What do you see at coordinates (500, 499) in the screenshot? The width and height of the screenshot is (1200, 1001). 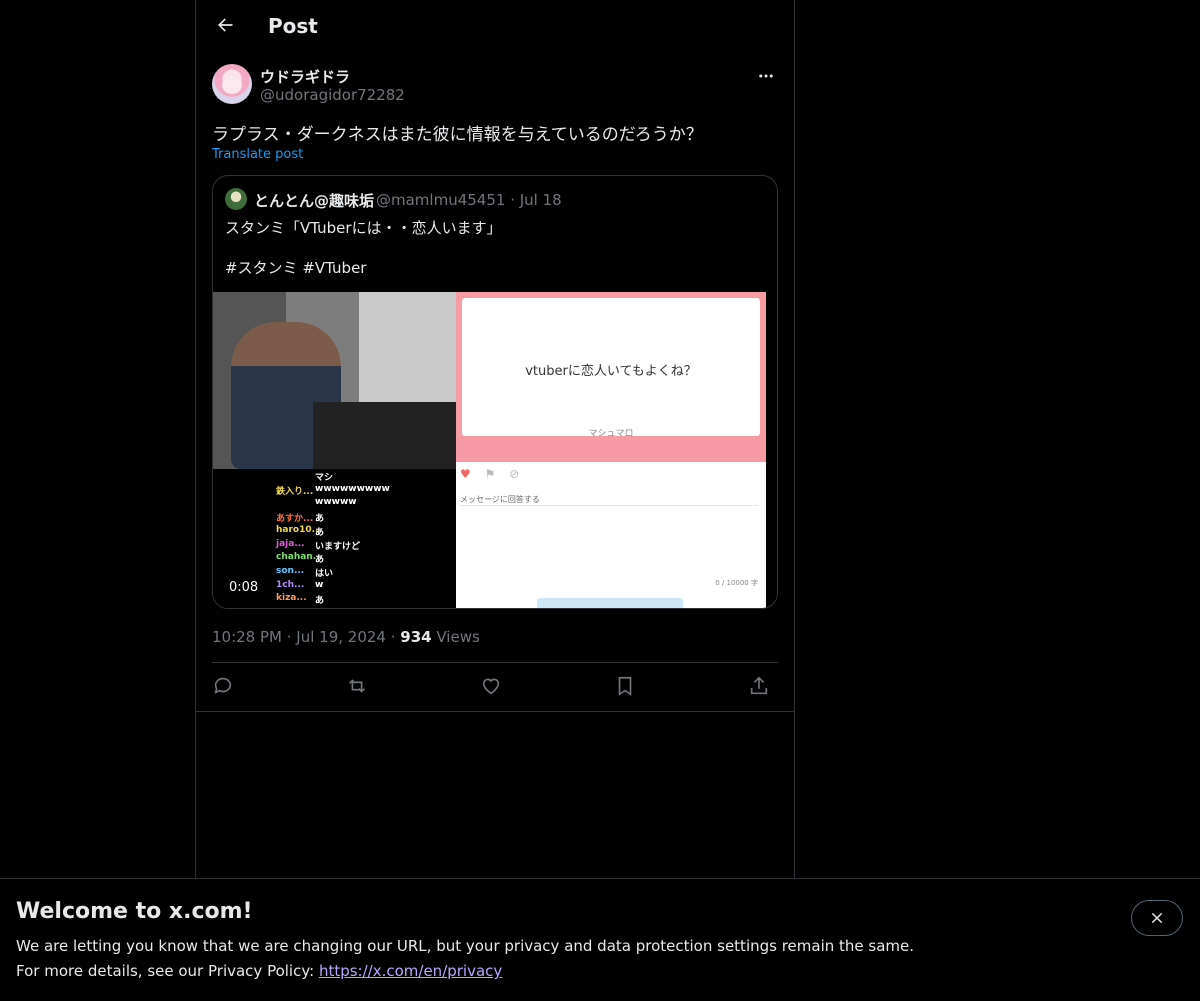 I see `marshmallow-reply-label: メッセージに回答する` at bounding box center [500, 499].